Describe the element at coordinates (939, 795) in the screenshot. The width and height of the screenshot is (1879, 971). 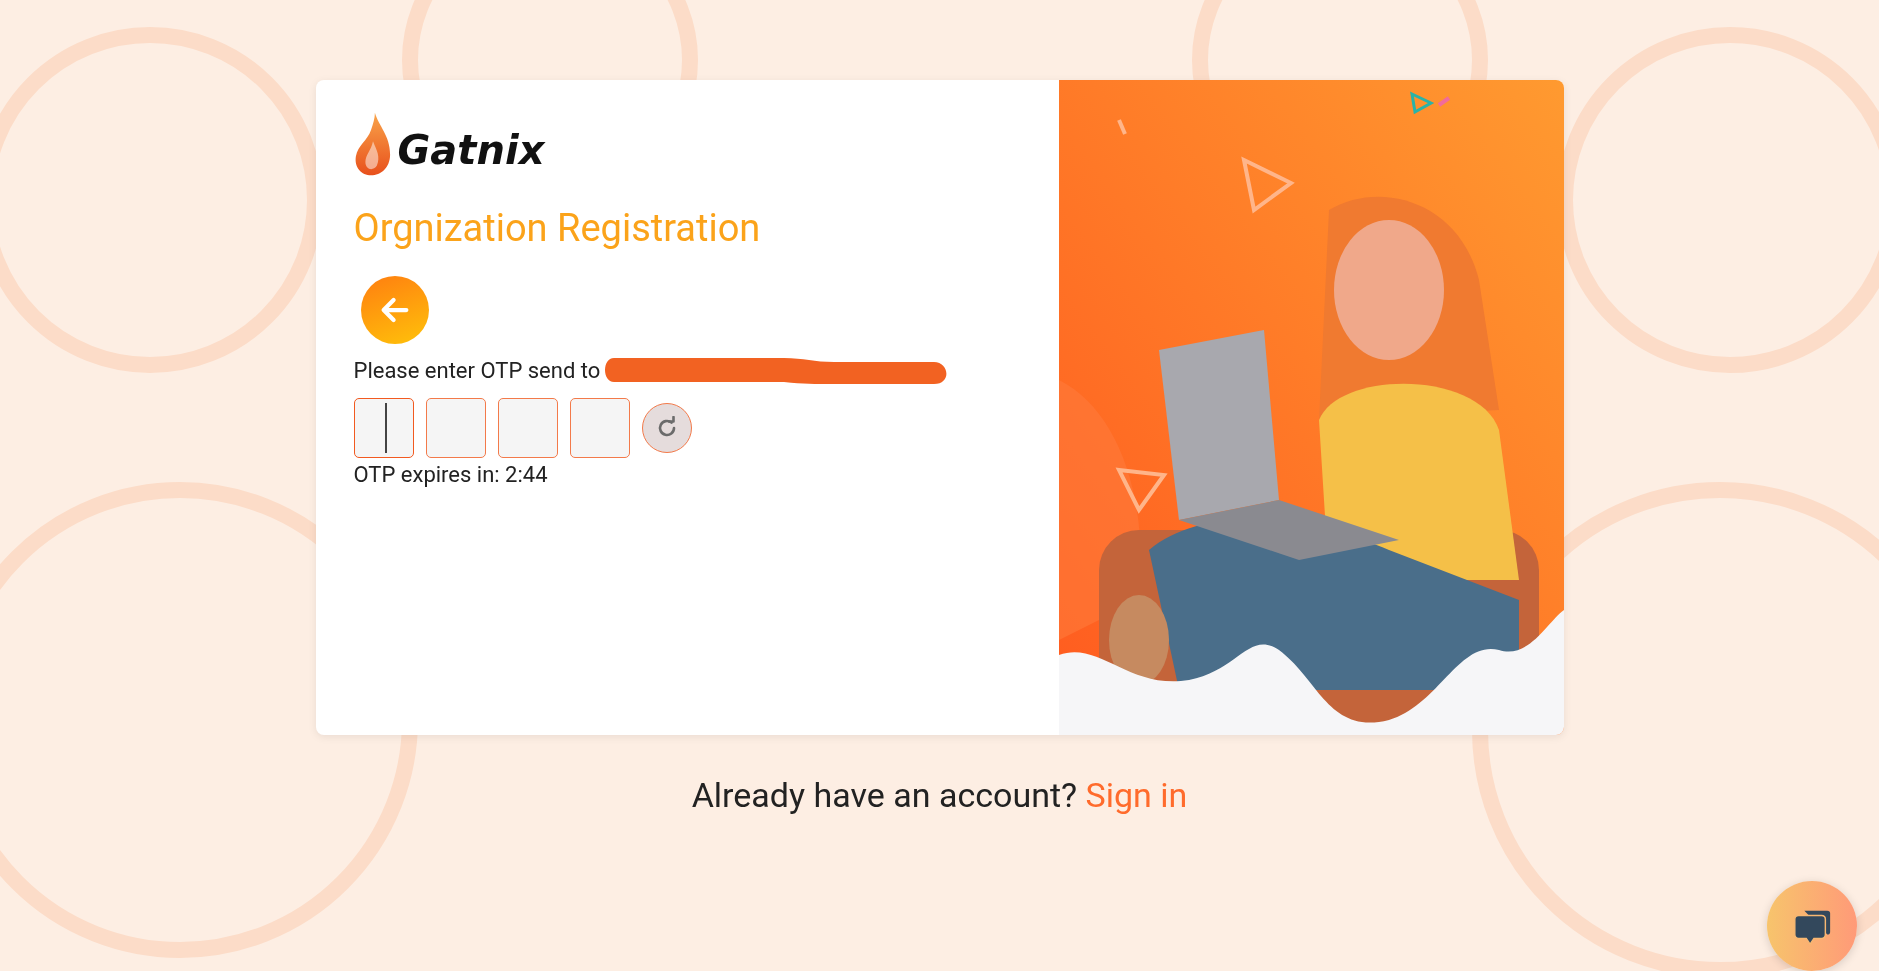
I see `sign-in-prompt: Already have an account? Sign in` at that location.